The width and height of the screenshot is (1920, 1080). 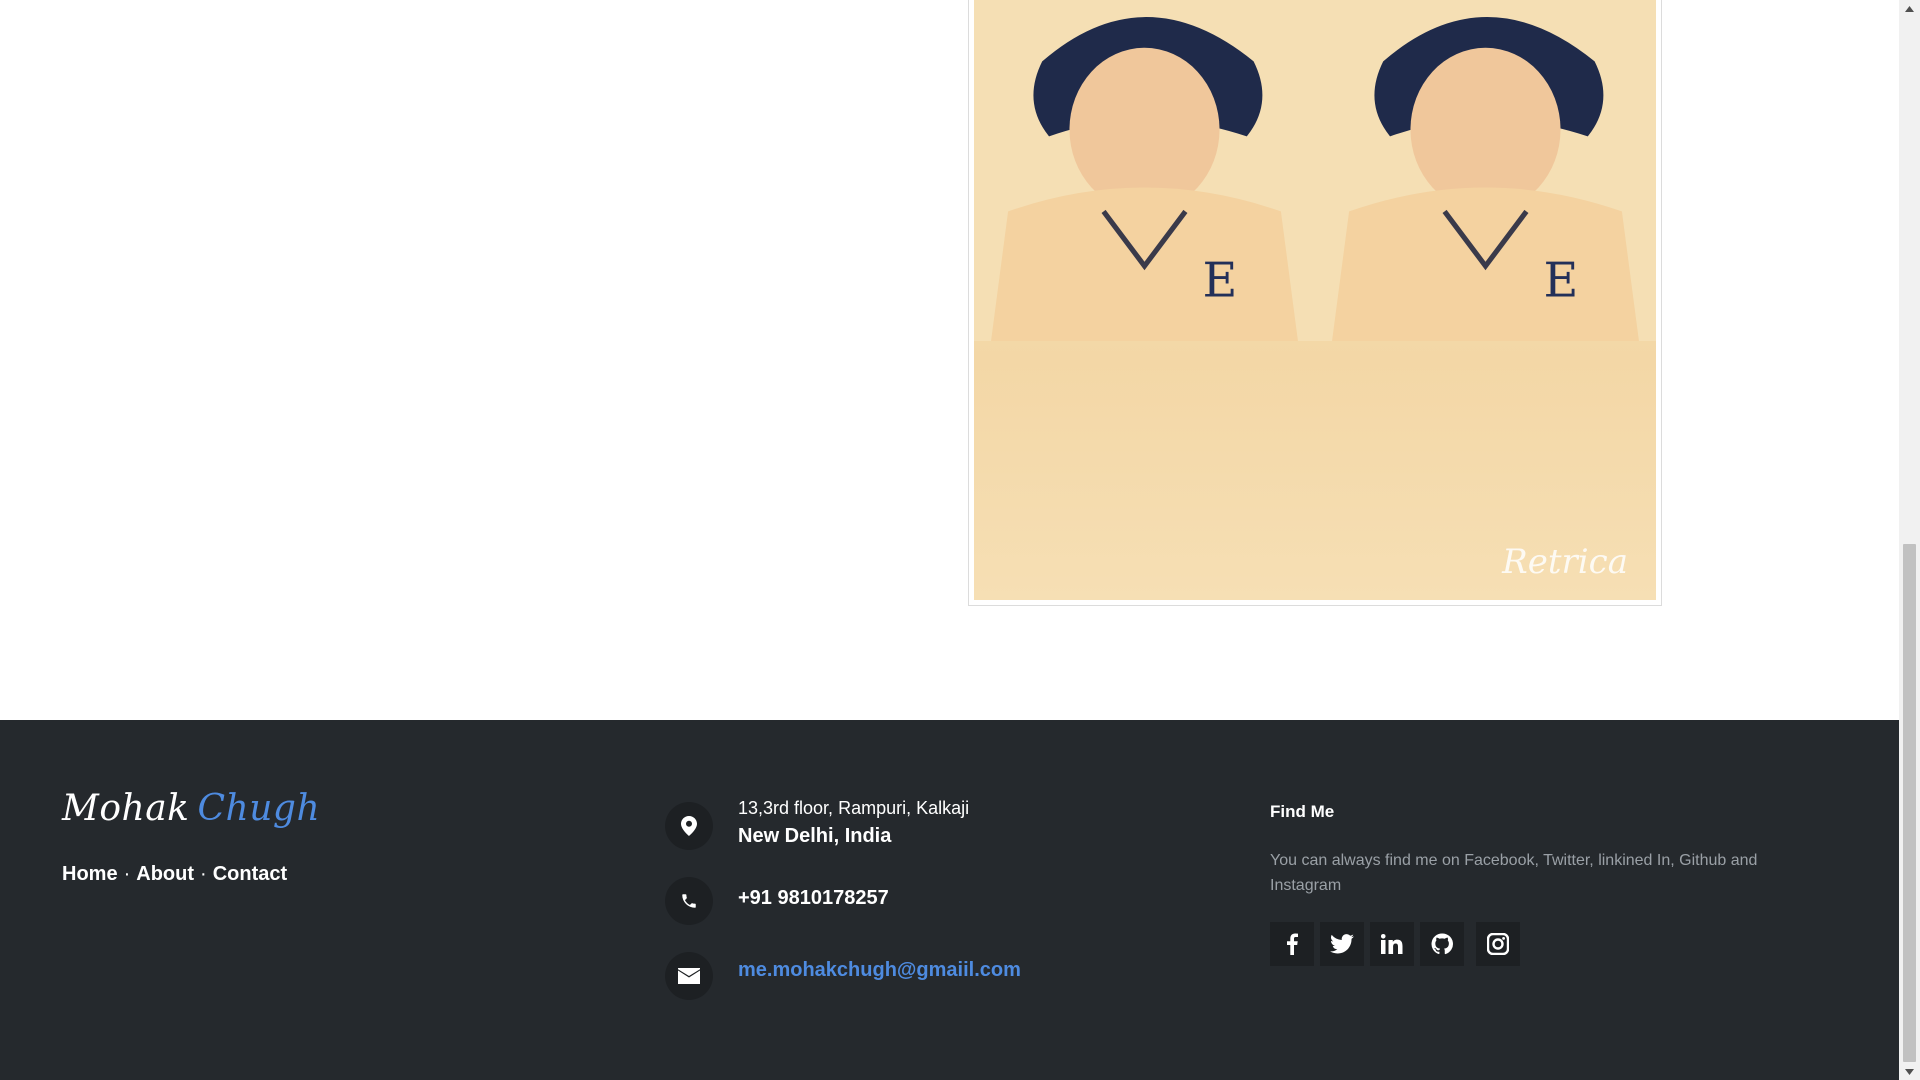 What do you see at coordinates (90, 874) in the screenshot?
I see `footer-link-home: Home` at bounding box center [90, 874].